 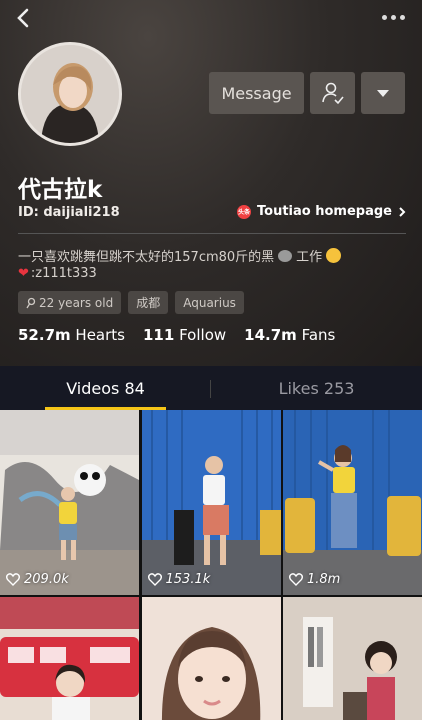 What do you see at coordinates (146, 257) in the screenshot?
I see `bio-text: 一只喜欢跳舞但跳不太好的157cm80斤的黑` at bounding box center [146, 257].